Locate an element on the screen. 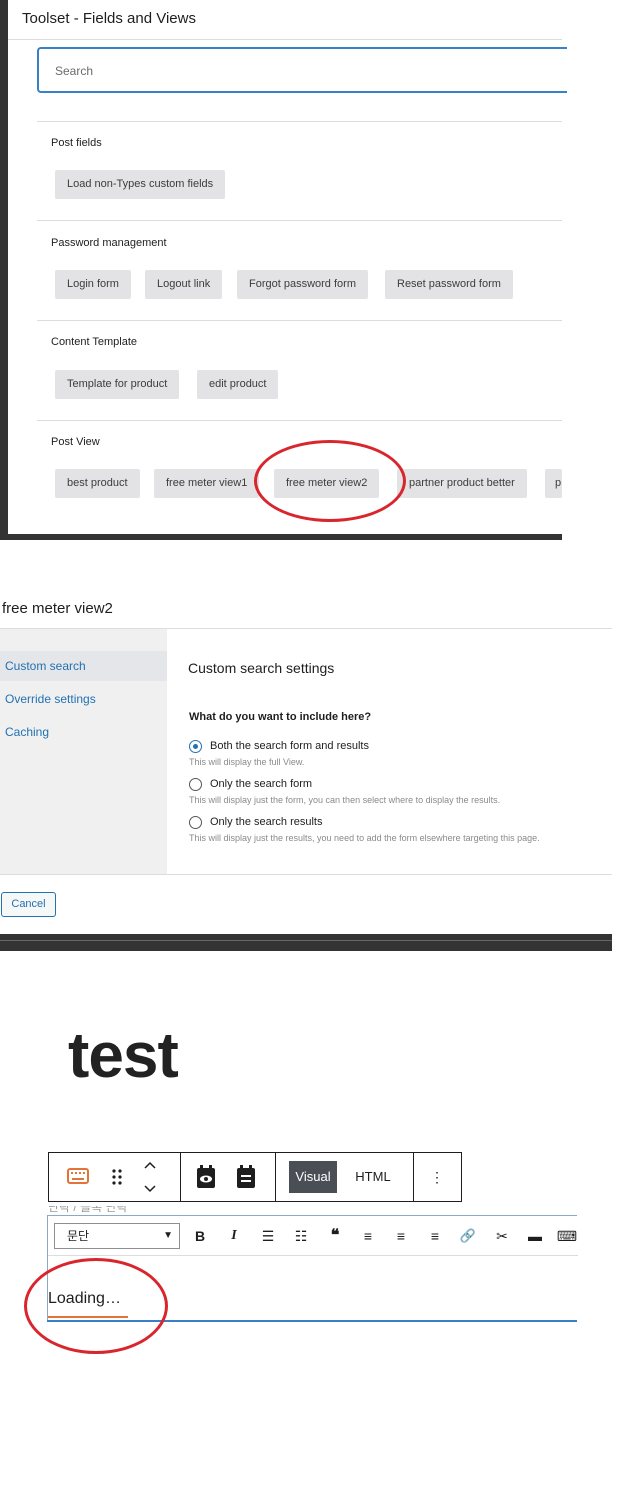 Image resolution: width=632 pixels, height=1504 pixels. html-tab: HTML is located at coordinates (373, 1177).